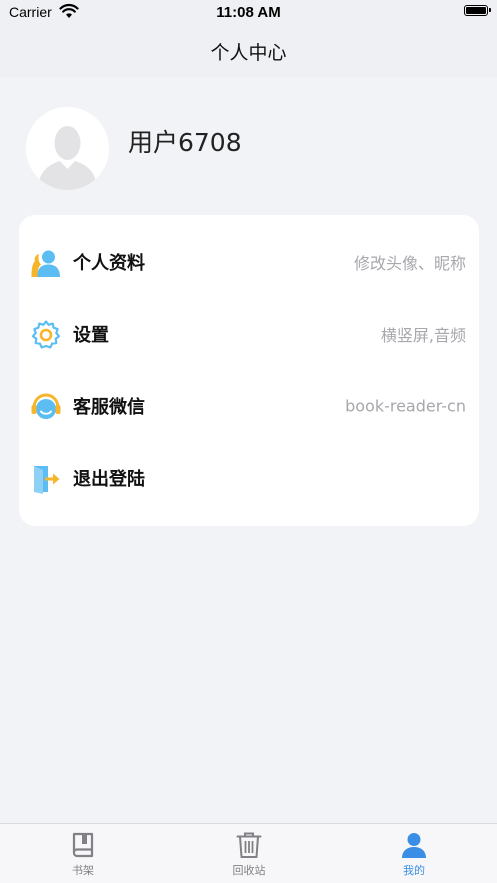  What do you see at coordinates (83, 870) in the screenshot?
I see `tab-label: 书架` at bounding box center [83, 870].